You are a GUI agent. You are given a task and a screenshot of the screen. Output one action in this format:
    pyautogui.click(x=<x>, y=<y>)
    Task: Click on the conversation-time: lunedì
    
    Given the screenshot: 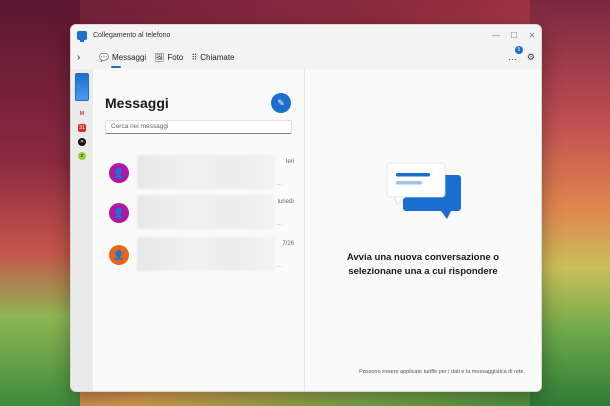 What is the action you would take?
    pyautogui.click(x=285, y=202)
    